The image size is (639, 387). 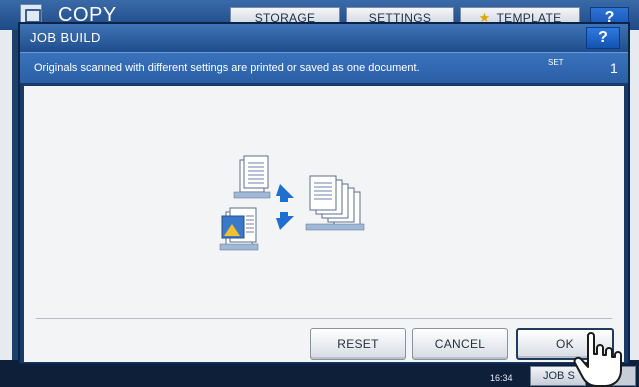 I want to click on copy-app-icon, so click(x=31, y=14).